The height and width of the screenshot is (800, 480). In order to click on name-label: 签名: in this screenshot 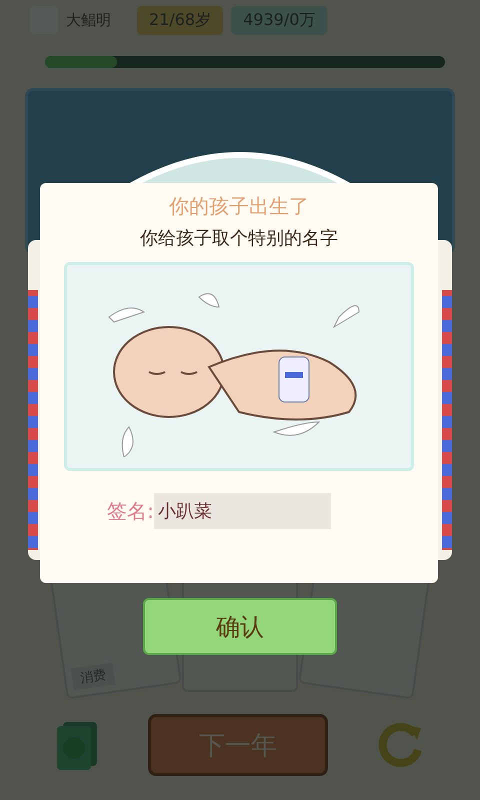, I will do `click(130, 511)`.